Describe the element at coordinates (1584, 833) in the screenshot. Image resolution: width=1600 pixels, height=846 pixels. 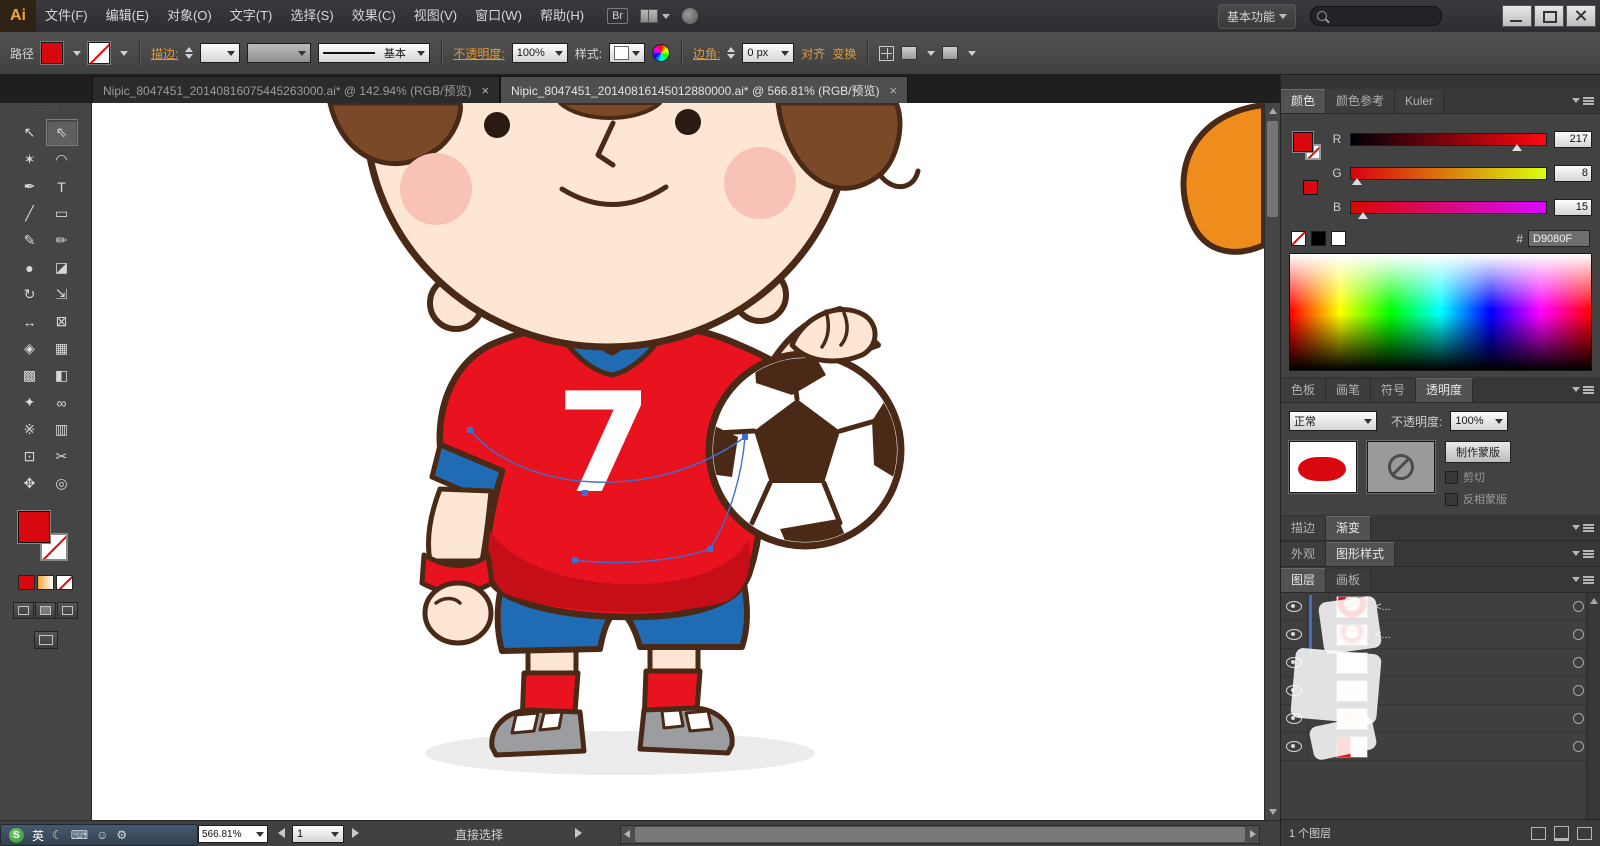
I see `delete-layer-icon` at that location.